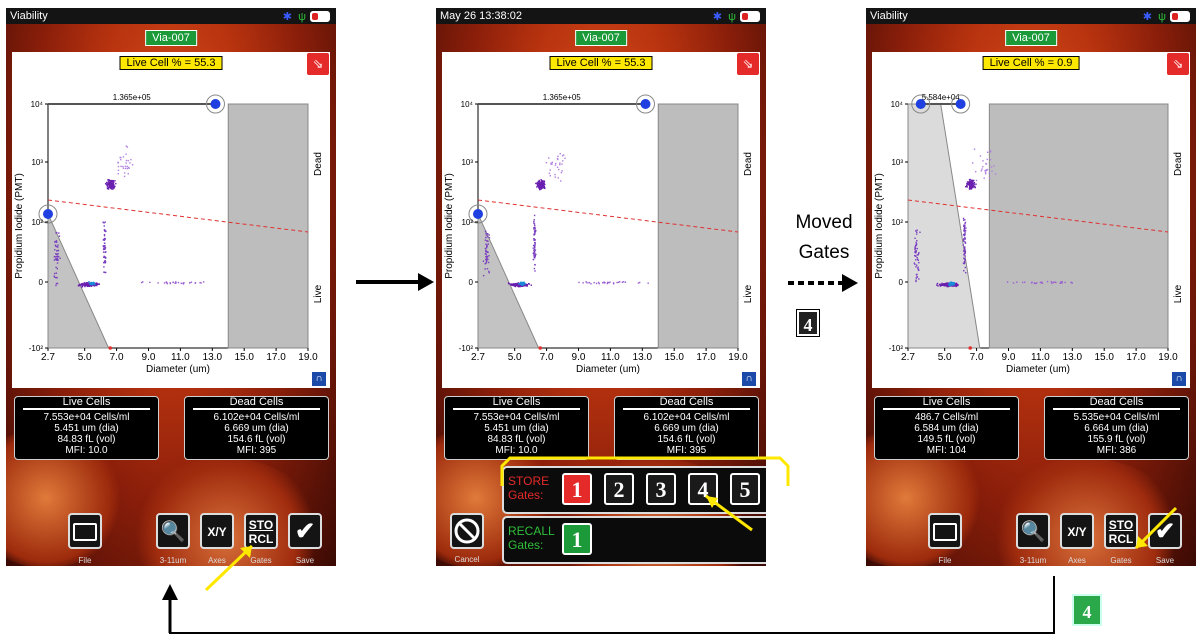 This screenshot has height=637, width=1200. What do you see at coordinates (178, 369) in the screenshot?
I see `x-axis-label: Diameter (um)` at bounding box center [178, 369].